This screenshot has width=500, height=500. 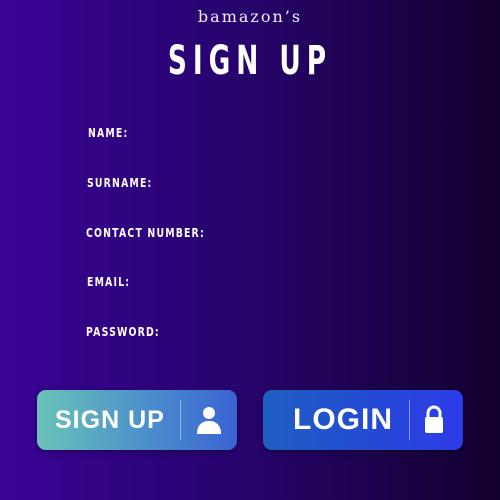 What do you see at coordinates (209, 420) in the screenshot?
I see `user-icon` at bounding box center [209, 420].